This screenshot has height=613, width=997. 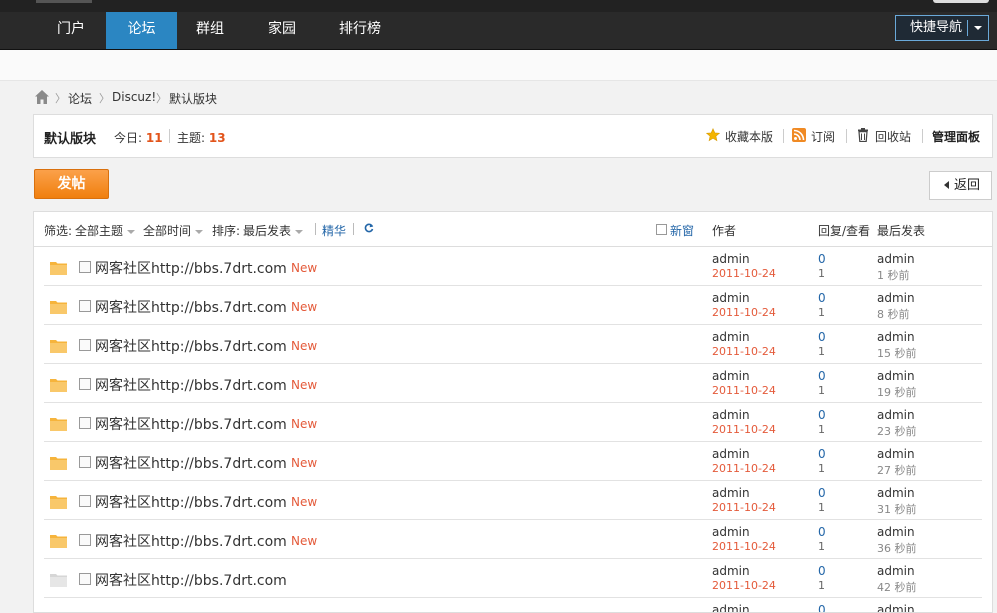 What do you see at coordinates (897, 353) in the screenshot?
I see `last-post-time: 15 秒前` at bounding box center [897, 353].